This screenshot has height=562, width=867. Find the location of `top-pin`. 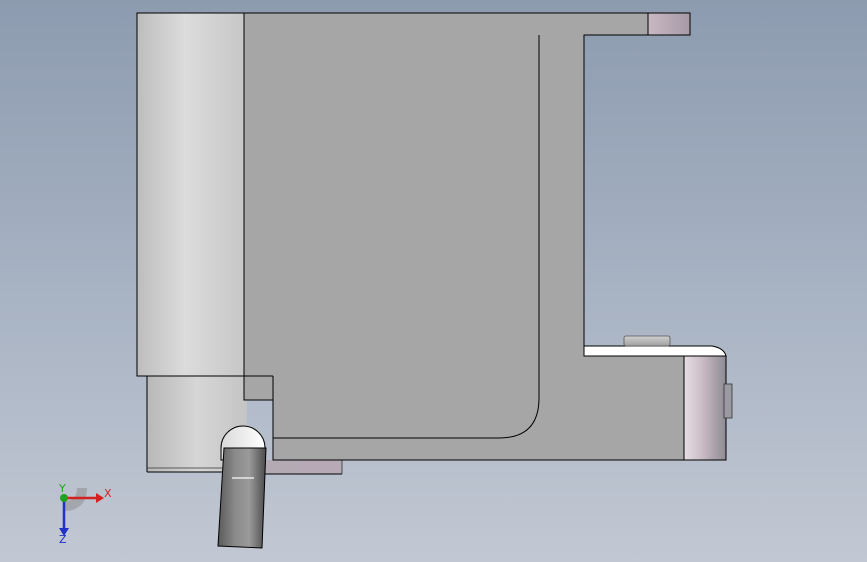

top-pin is located at coordinates (647, 341).